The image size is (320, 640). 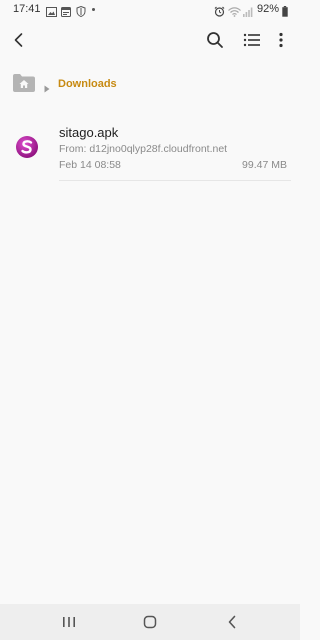 I want to click on navigation-bar, so click(x=150, y=622).